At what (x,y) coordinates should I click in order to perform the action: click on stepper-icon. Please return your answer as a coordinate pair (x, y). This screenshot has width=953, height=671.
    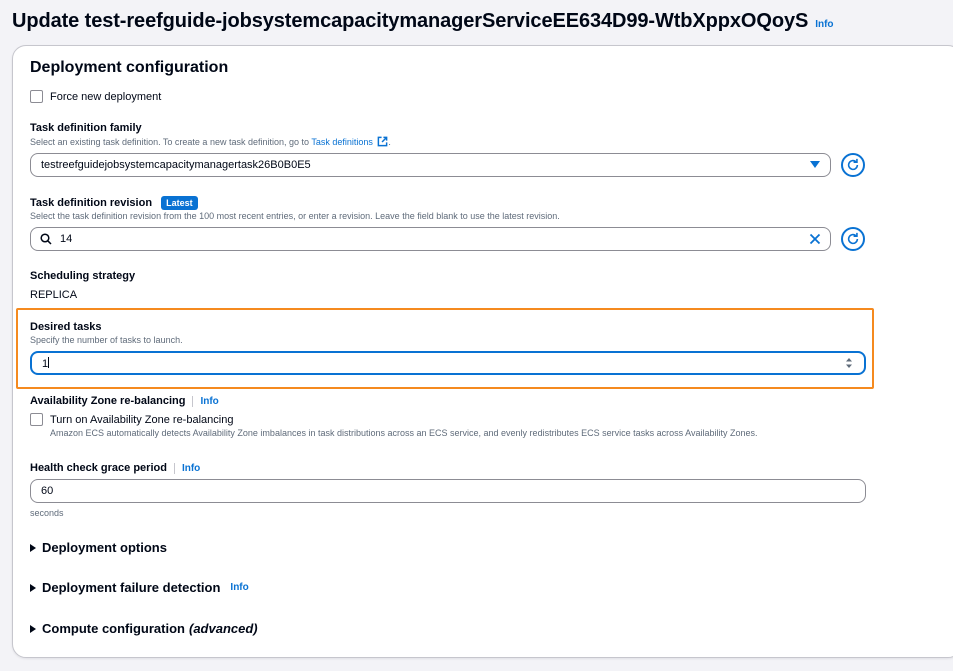
    Looking at the image, I should click on (849, 363).